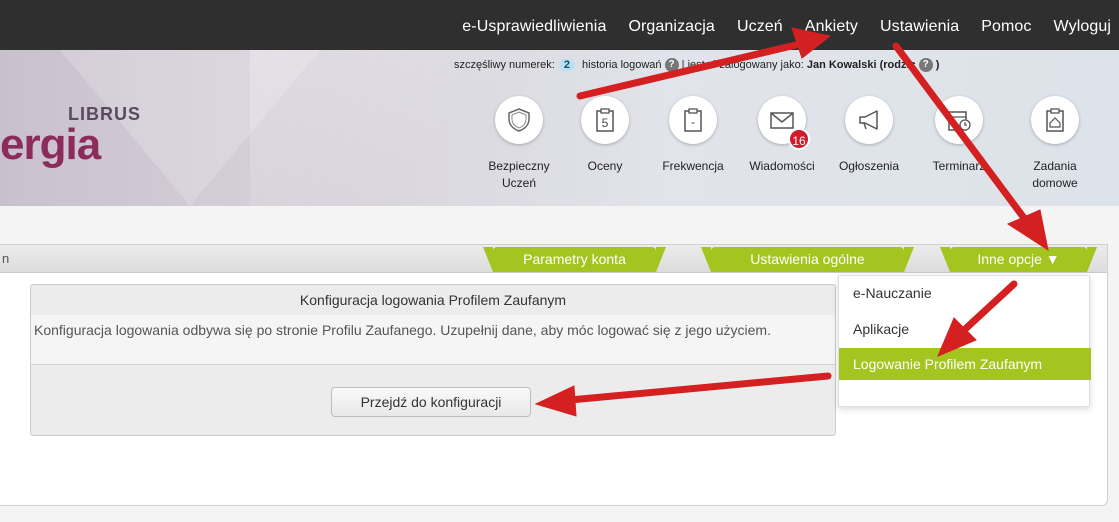 This screenshot has width=1119, height=522. I want to click on homework-icon, so click(1055, 120).